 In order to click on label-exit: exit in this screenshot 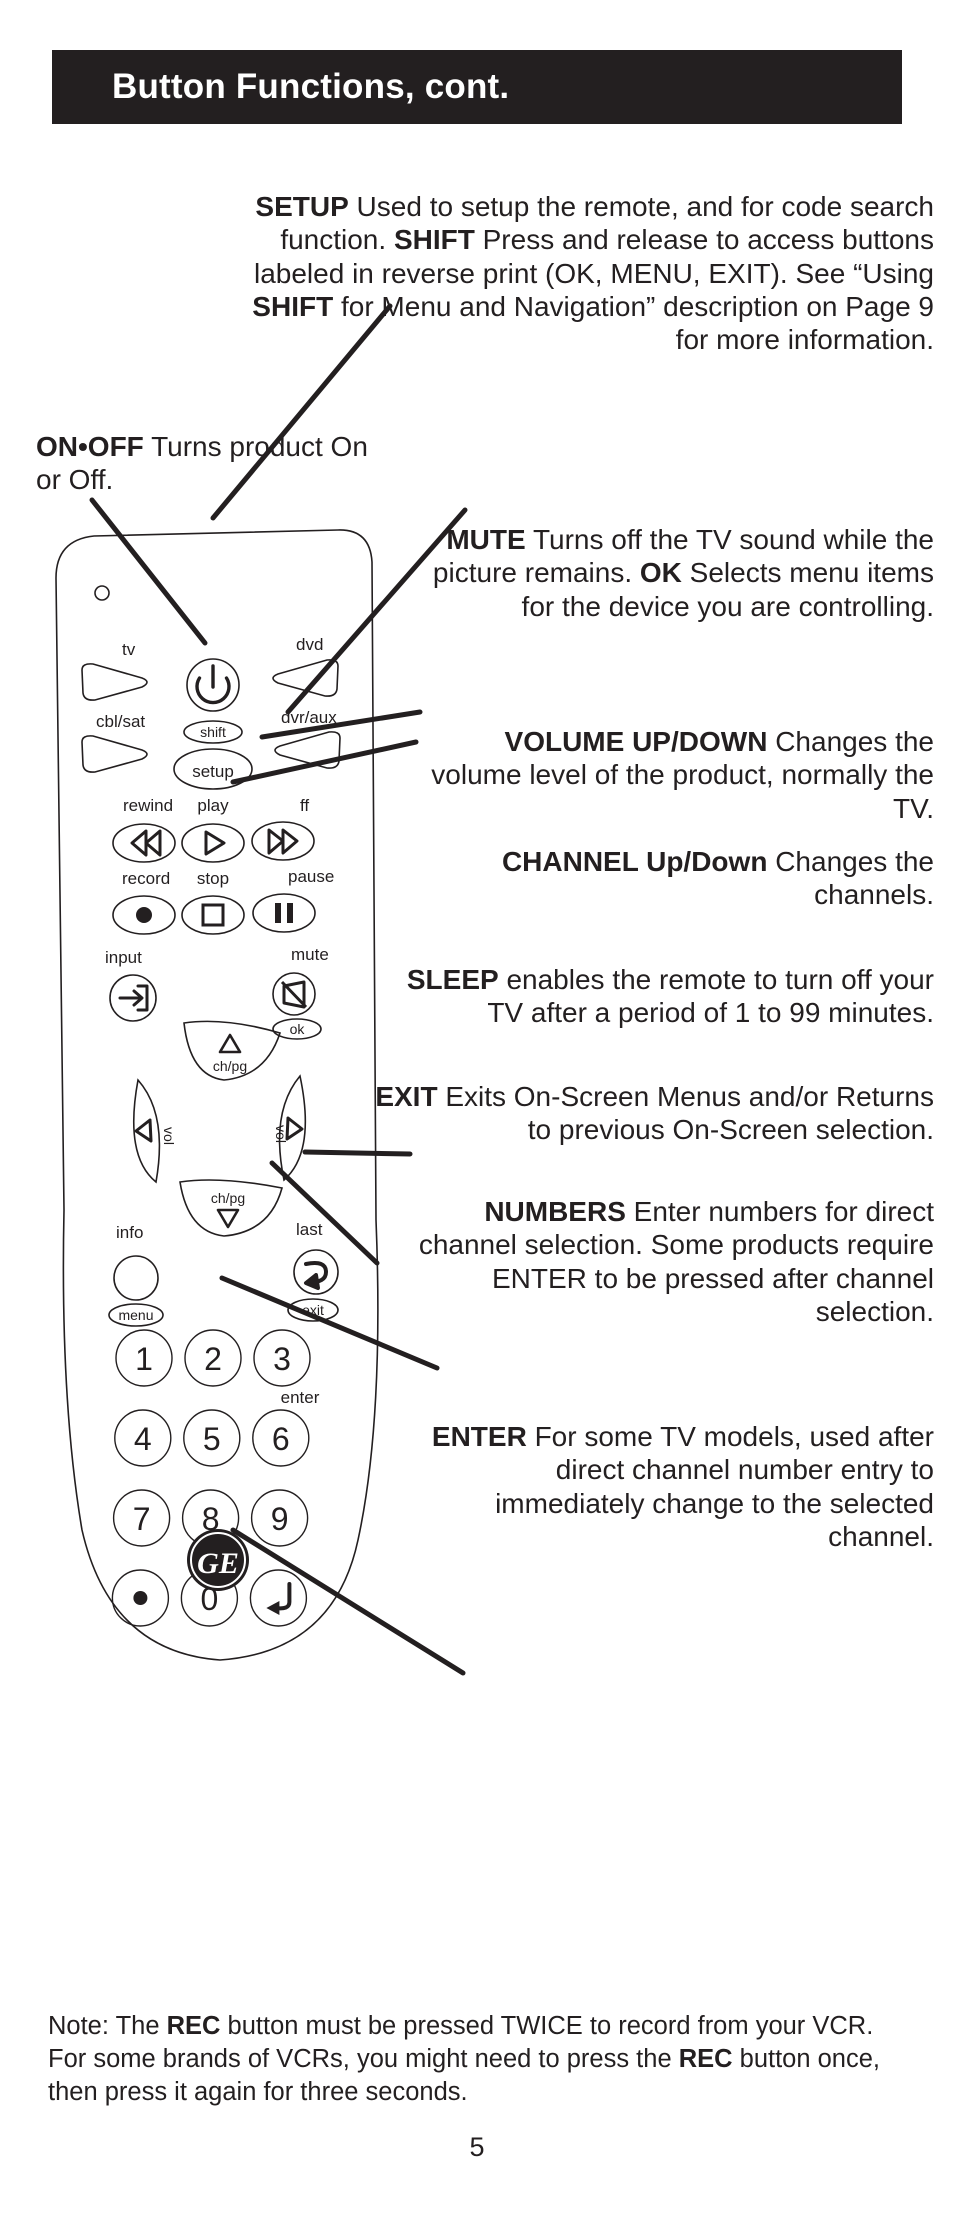, I will do `click(313, 1310)`.